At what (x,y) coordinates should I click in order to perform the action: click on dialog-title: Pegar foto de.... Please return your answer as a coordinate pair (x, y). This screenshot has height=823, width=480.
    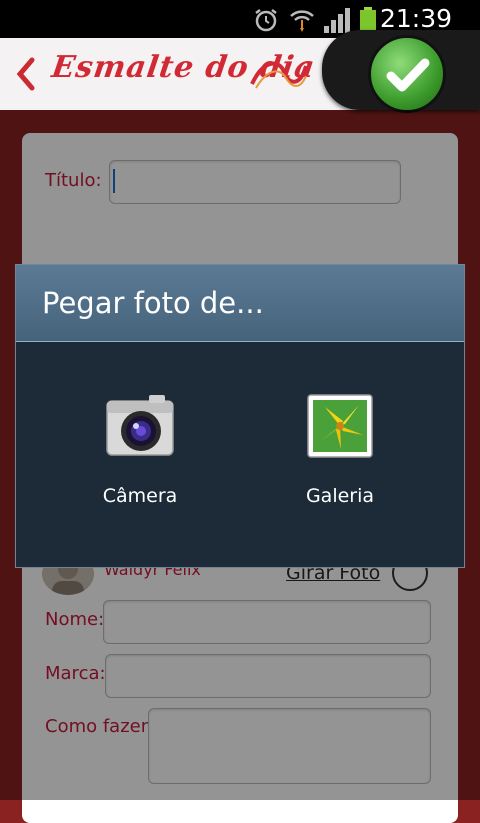
    Looking at the image, I should click on (153, 303).